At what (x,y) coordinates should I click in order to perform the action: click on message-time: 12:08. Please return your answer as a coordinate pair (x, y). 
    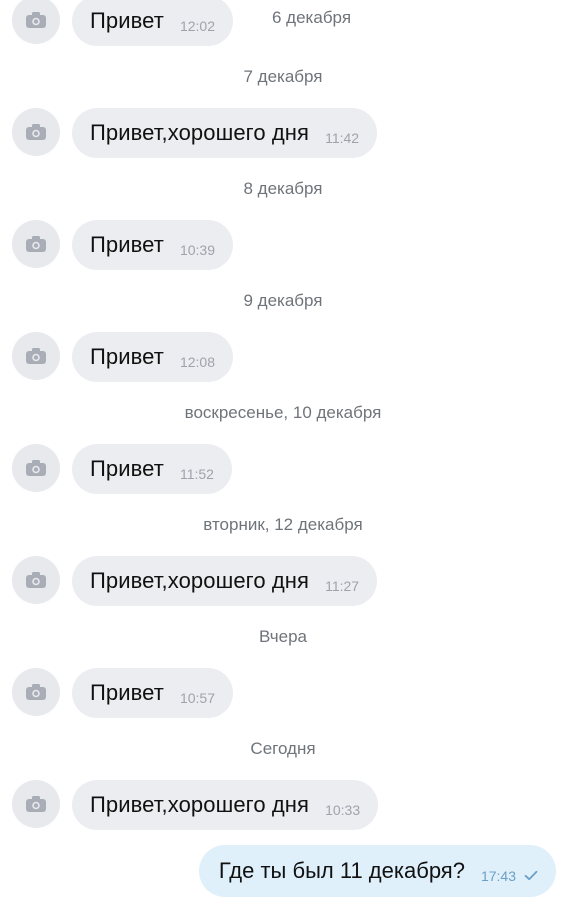
    Looking at the image, I should click on (197, 362).